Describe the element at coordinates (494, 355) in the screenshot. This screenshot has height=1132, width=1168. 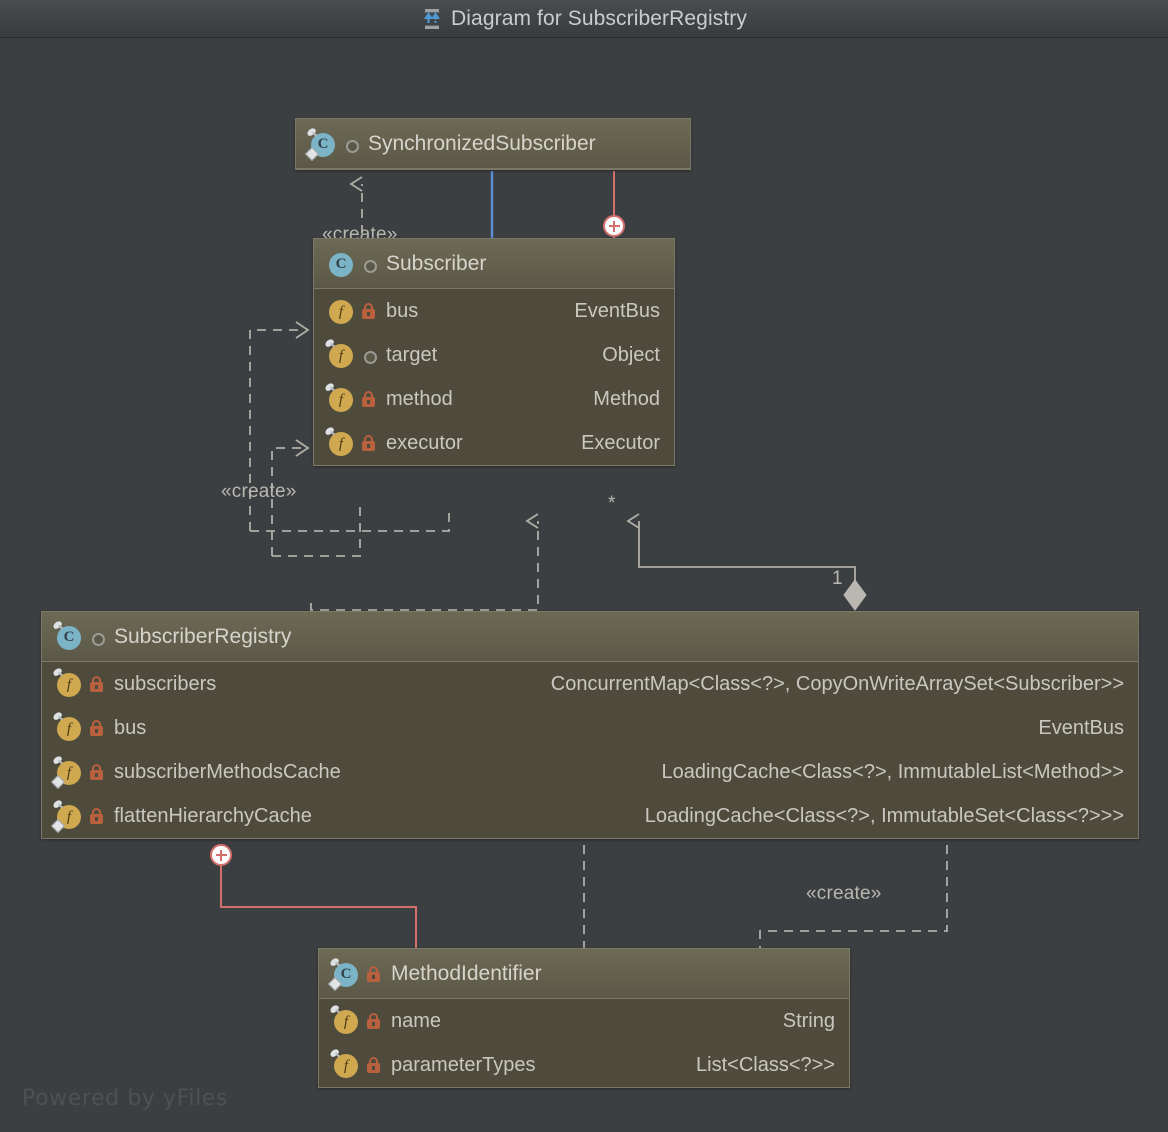
I see `field-row: f target Object` at that location.